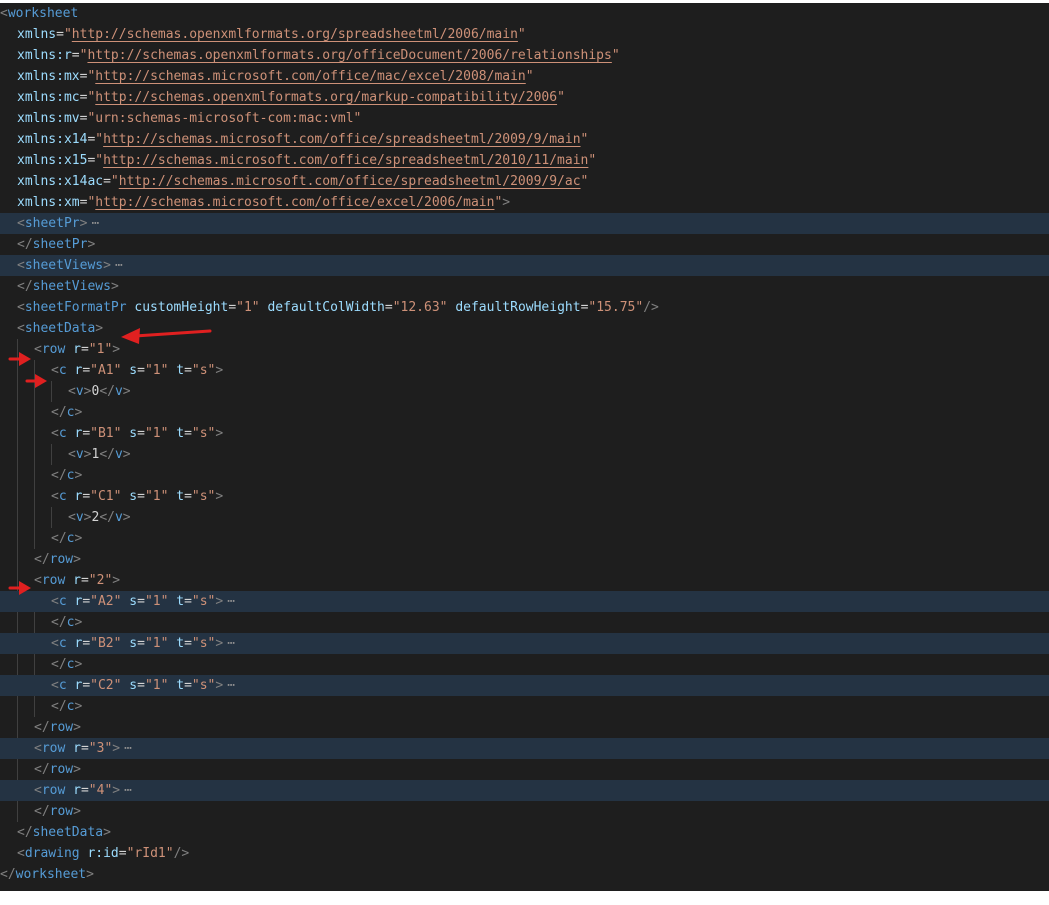  What do you see at coordinates (19, 588) in the screenshot?
I see `arrow-to-row2-icon` at bounding box center [19, 588].